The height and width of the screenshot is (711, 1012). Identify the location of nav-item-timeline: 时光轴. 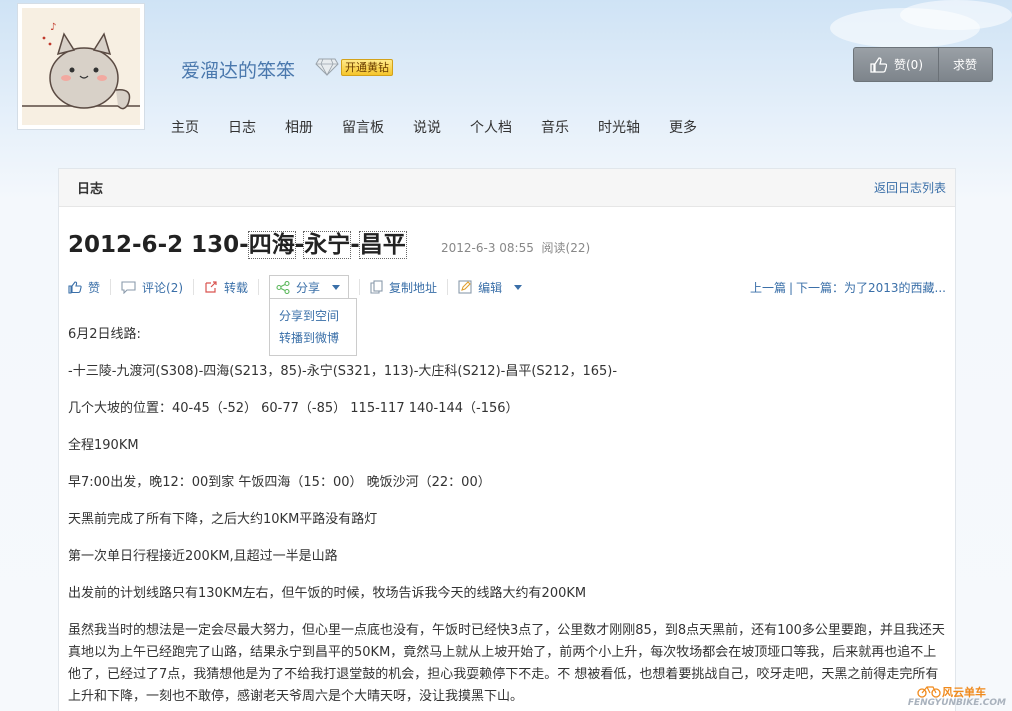
(619, 127).